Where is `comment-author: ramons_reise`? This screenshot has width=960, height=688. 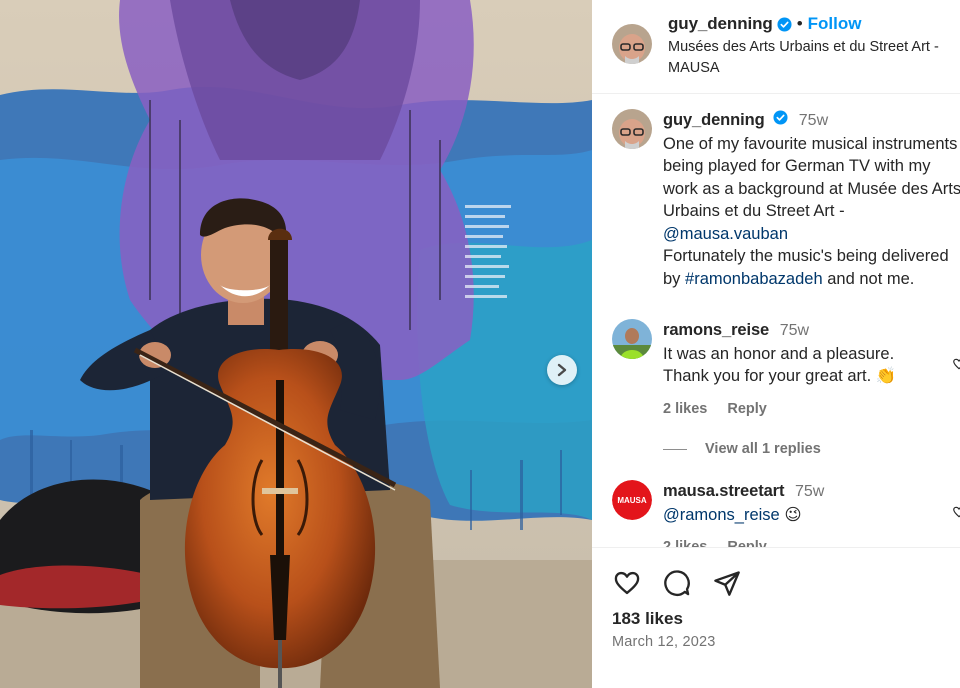
comment-author: ramons_reise is located at coordinates (716, 330).